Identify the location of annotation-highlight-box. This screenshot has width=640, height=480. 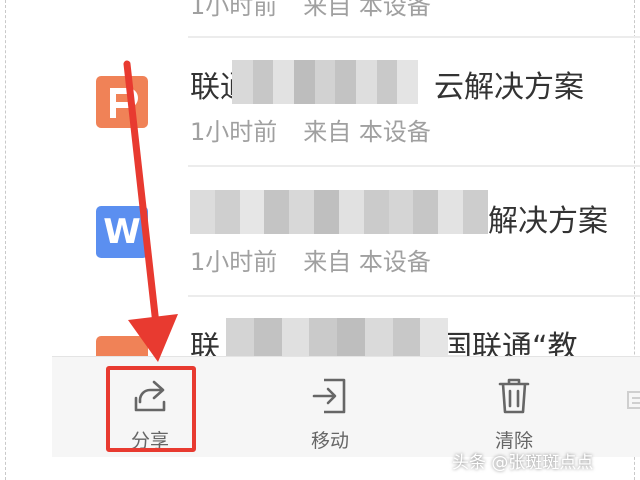
(151, 409).